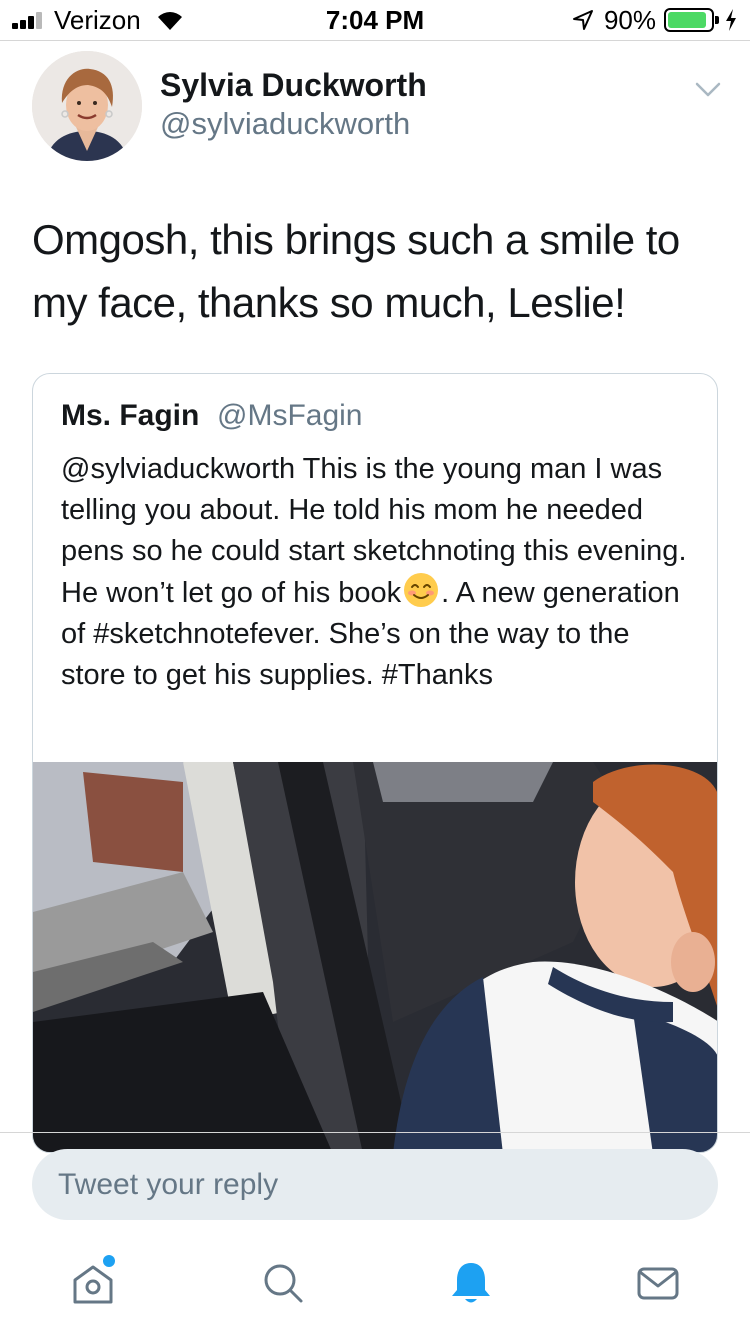  I want to click on tab-notifications, so click(471, 1283).